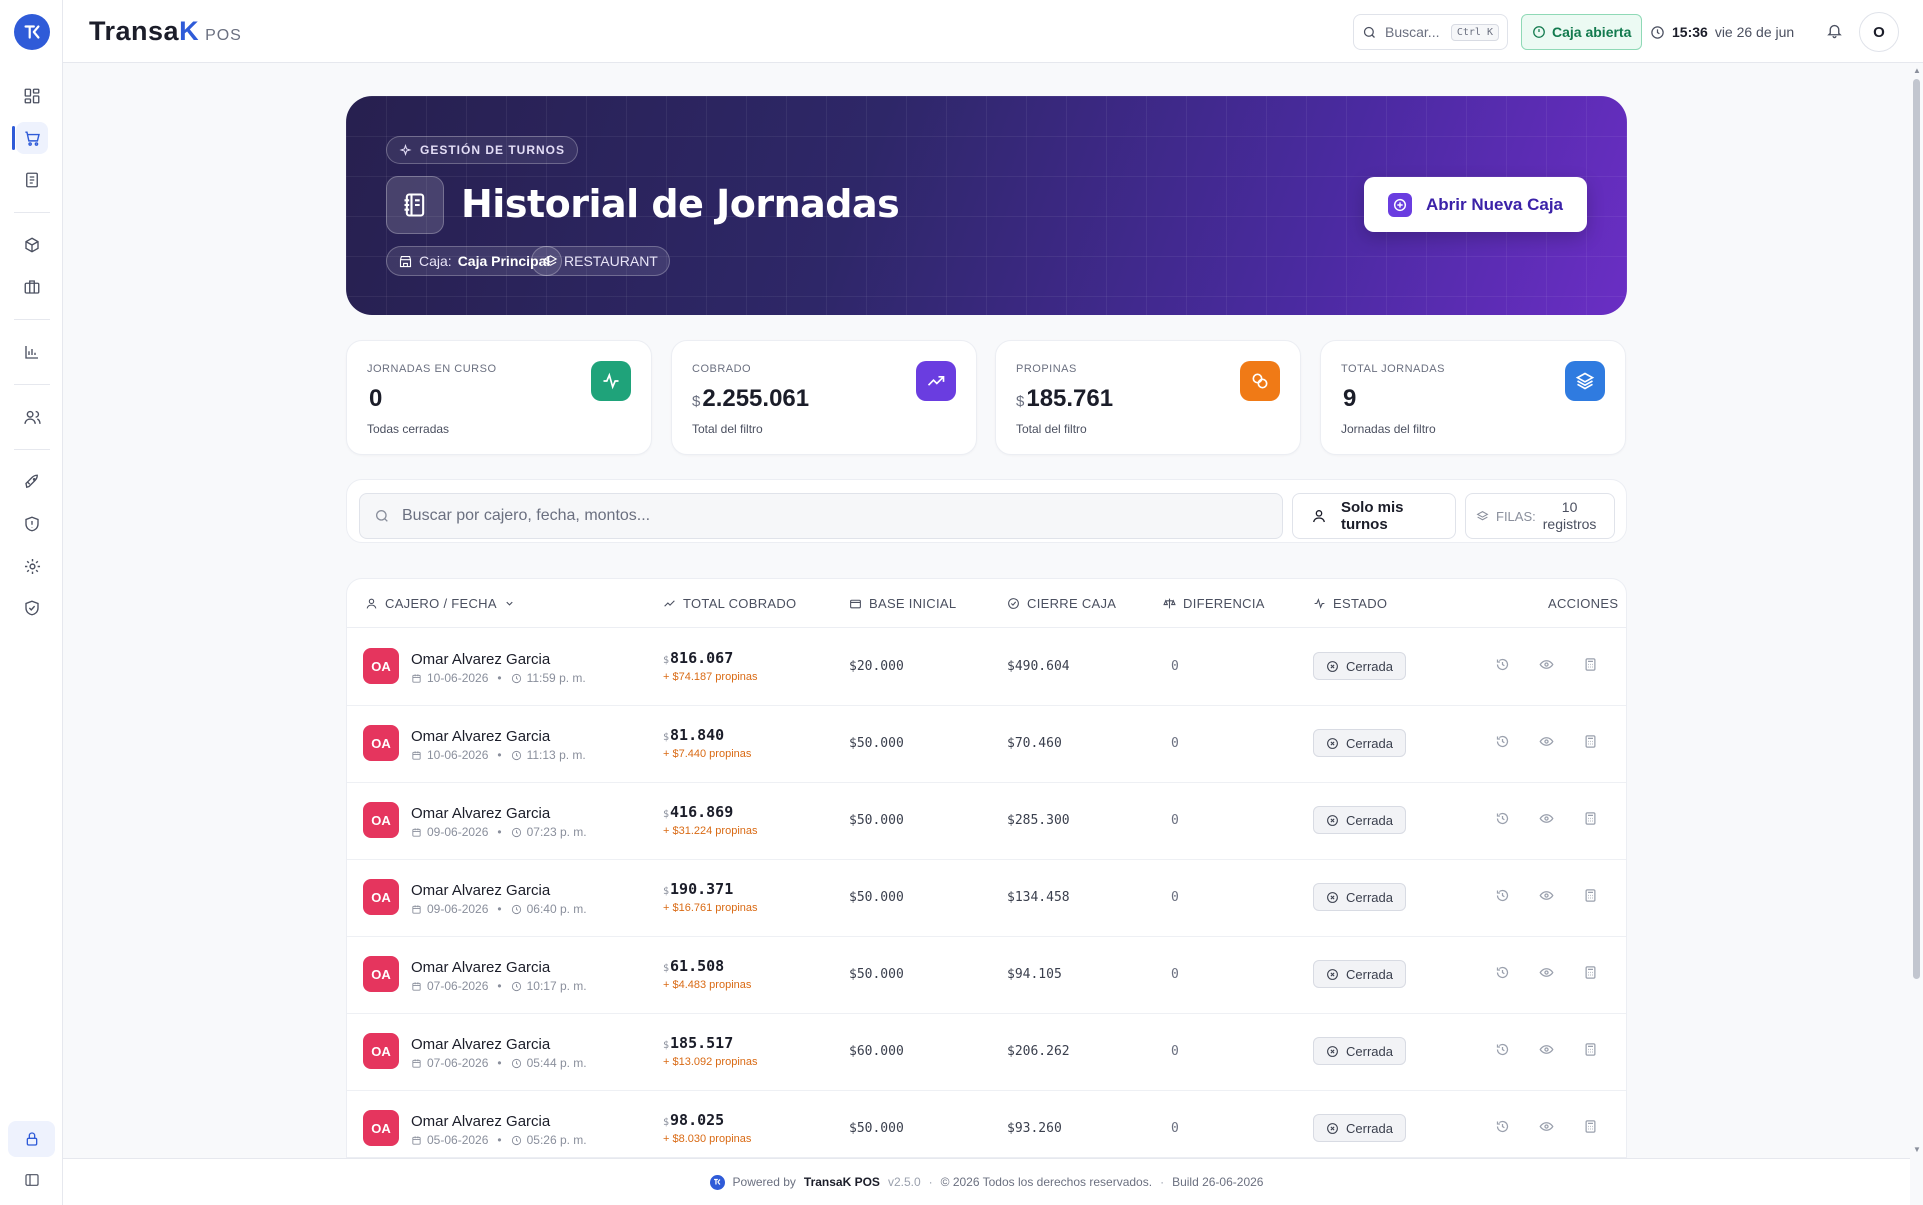 The height and width of the screenshot is (1205, 1923). I want to click on rows-per-page-select: FILAS: 10 registros, so click(1540, 516).